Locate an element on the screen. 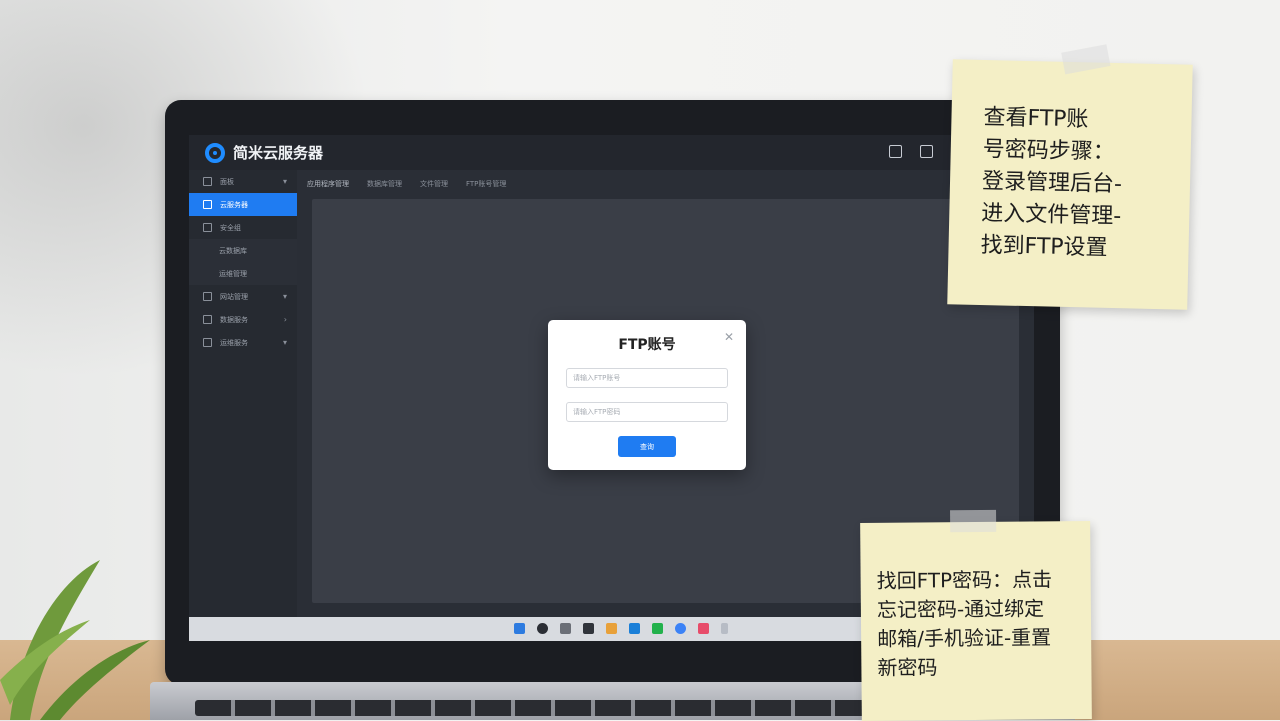 This screenshot has width=1280, height=721. dialog-title: FTP账号 is located at coordinates (647, 345).